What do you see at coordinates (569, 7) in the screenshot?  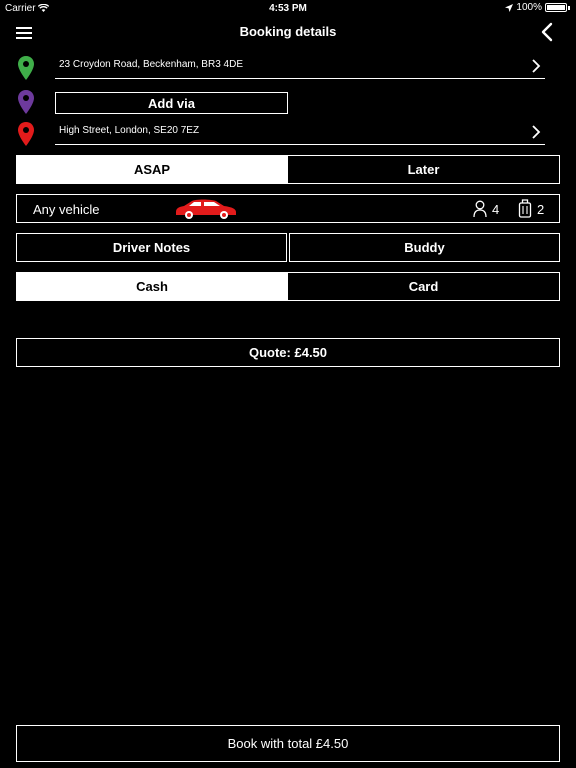 I see `battery-cap` at bounding box center [569, 7].